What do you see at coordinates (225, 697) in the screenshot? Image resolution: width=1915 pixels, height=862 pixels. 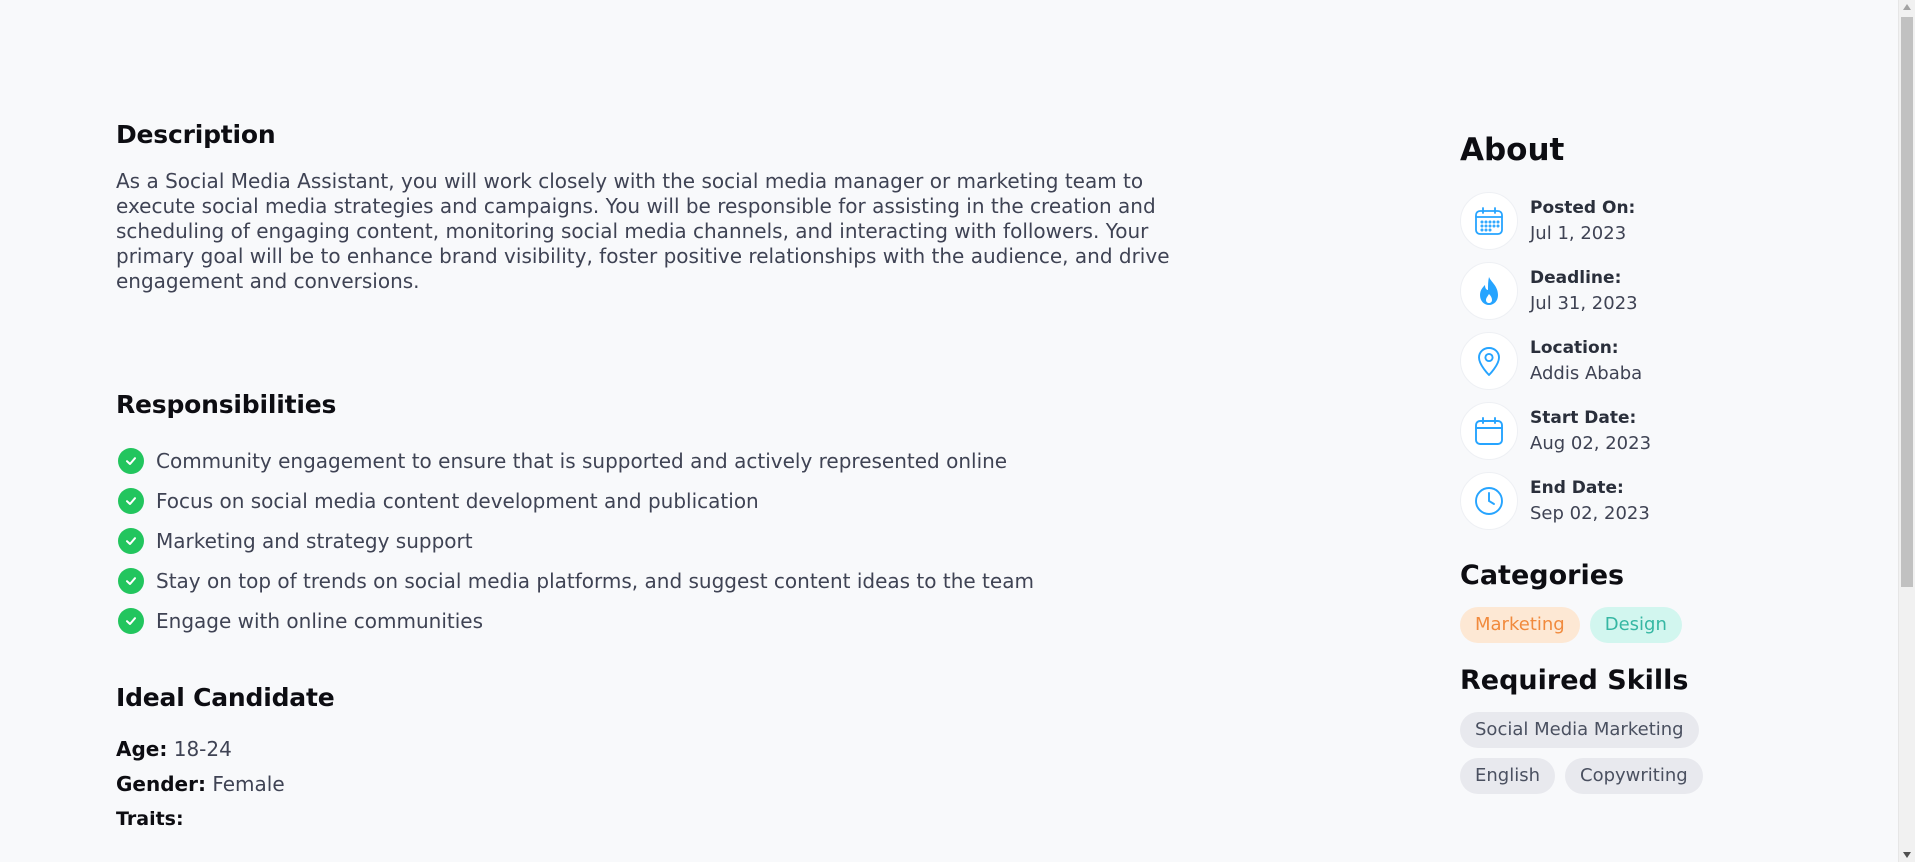 I see `ideal-candidate-title: Ideal Candidate` at bounding box center [225, 697].